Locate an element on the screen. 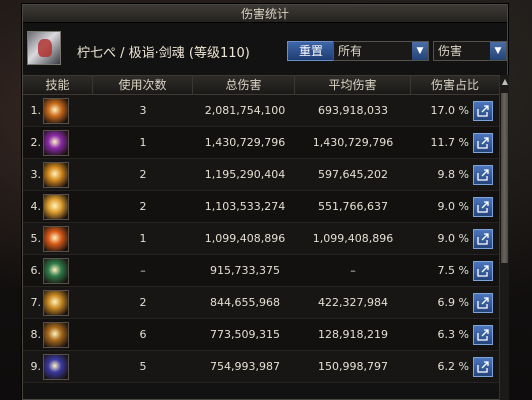  blade-slash-icon is located at coordinates (56, 111).